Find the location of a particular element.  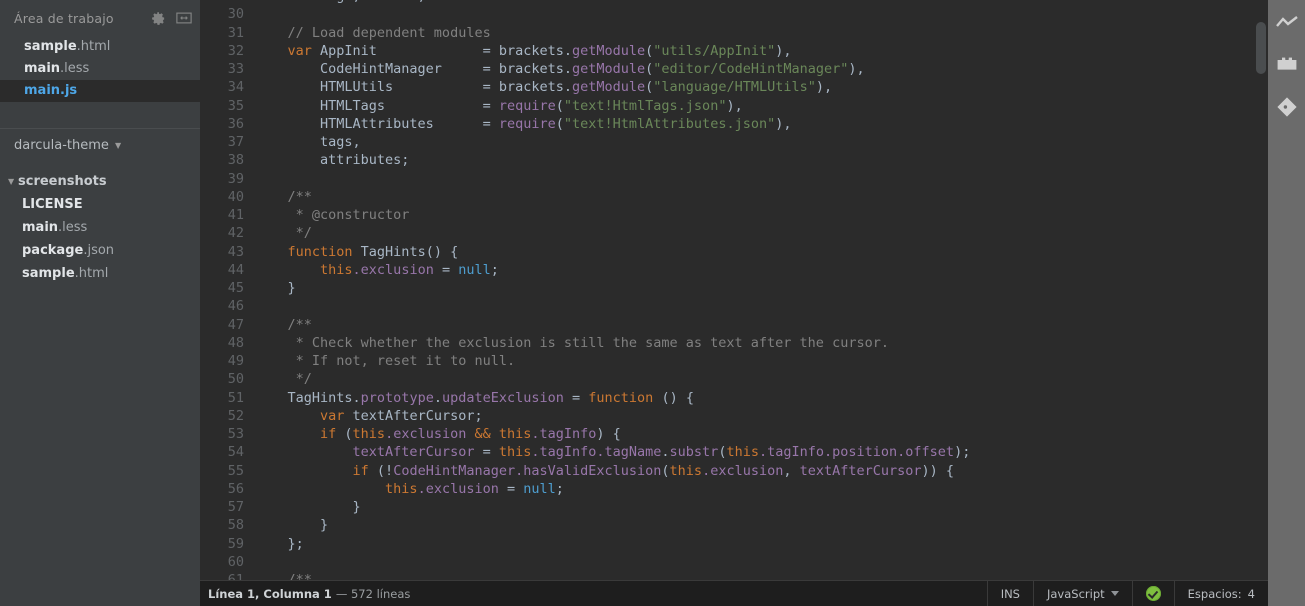

code-token: "utils/AppInit" is located at coordinates (714, 50).